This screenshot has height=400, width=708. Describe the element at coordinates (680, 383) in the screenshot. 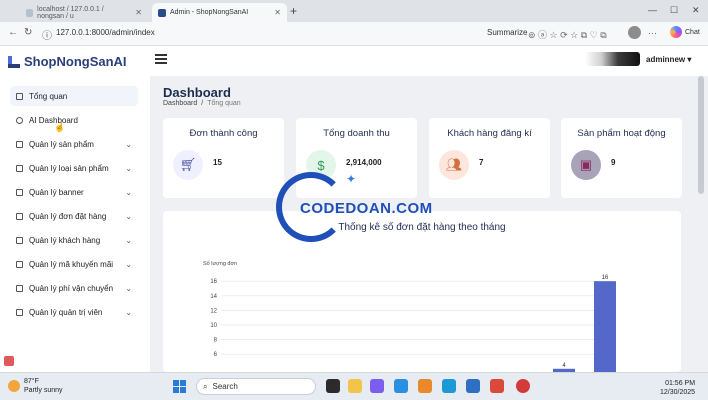

I see `clock-time: 01:56 PM` at that location.